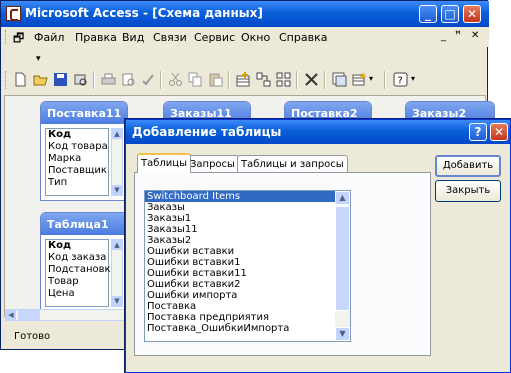 The image size is (511, 373). What do you see at coordinates (247, 229) in the screenshot?
I see `list-item: Заказы11` at bounding box center [247, 229].